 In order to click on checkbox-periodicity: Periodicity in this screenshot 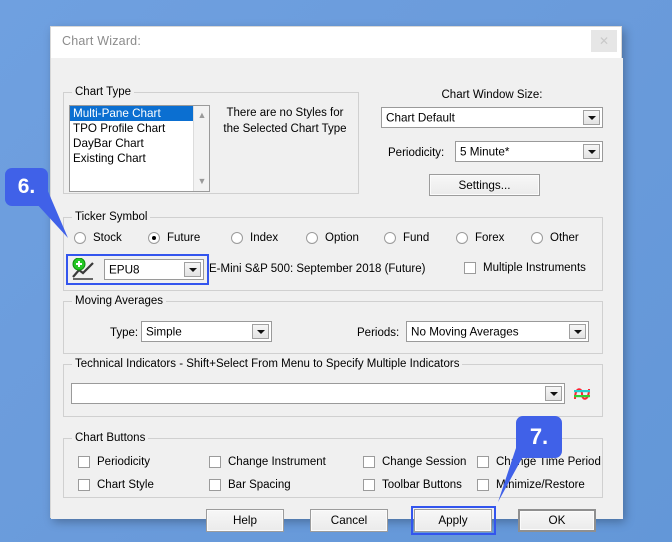, I will do `click(114, 462)`.